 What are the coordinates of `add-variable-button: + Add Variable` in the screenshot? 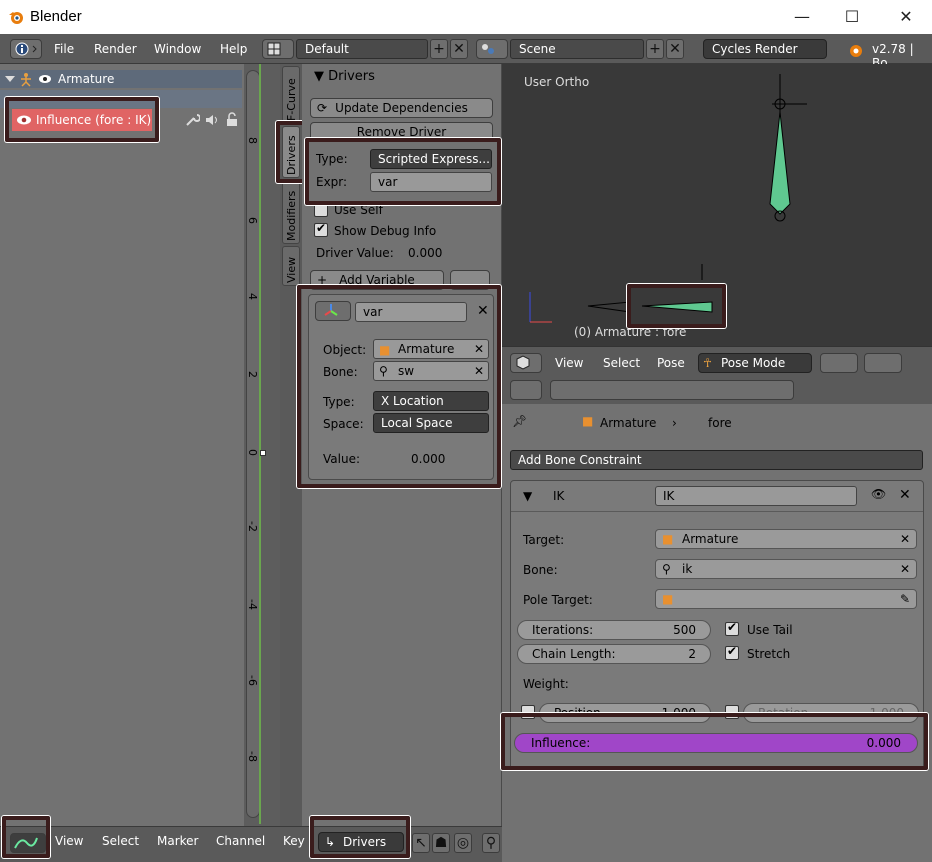 It's located at (377, 280).